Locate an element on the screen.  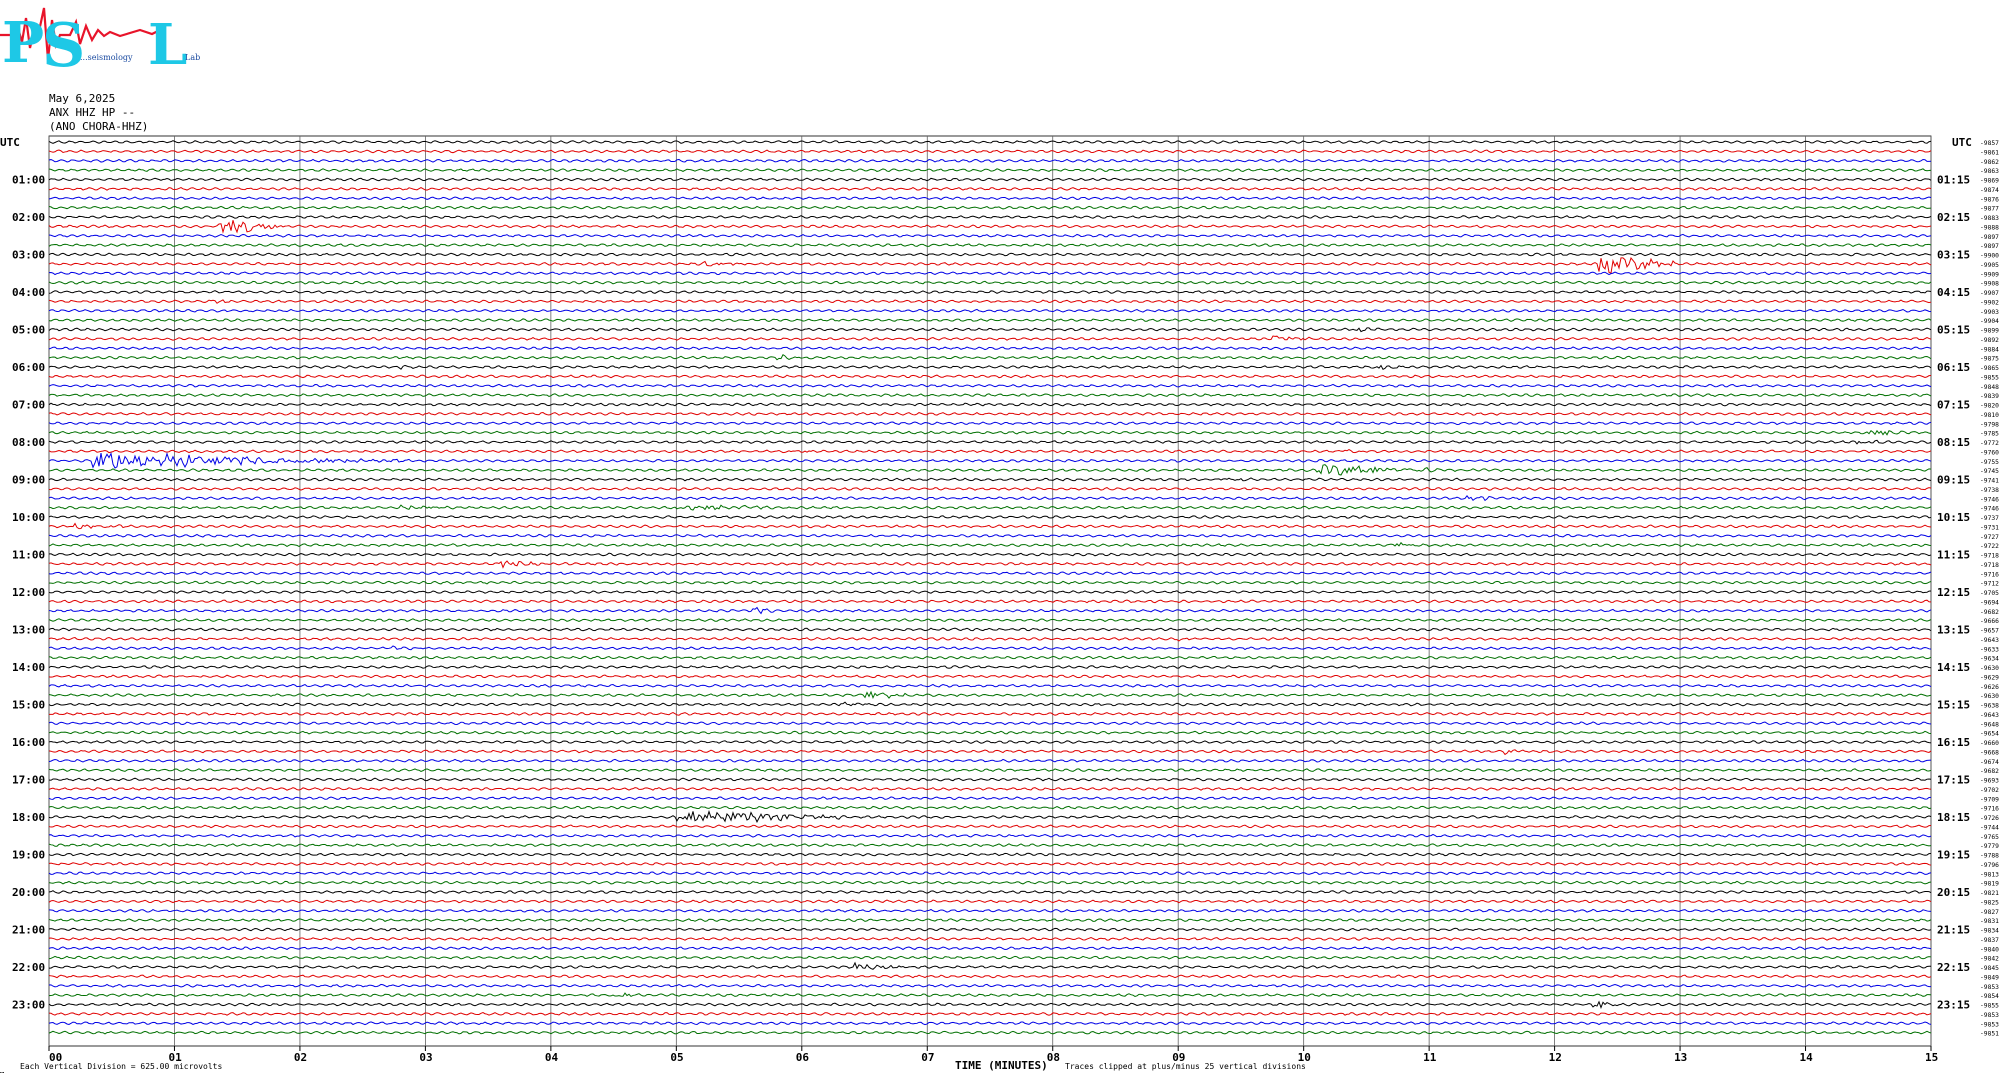
hour-label-left: 05:00 is located at coordinates (28, 330).